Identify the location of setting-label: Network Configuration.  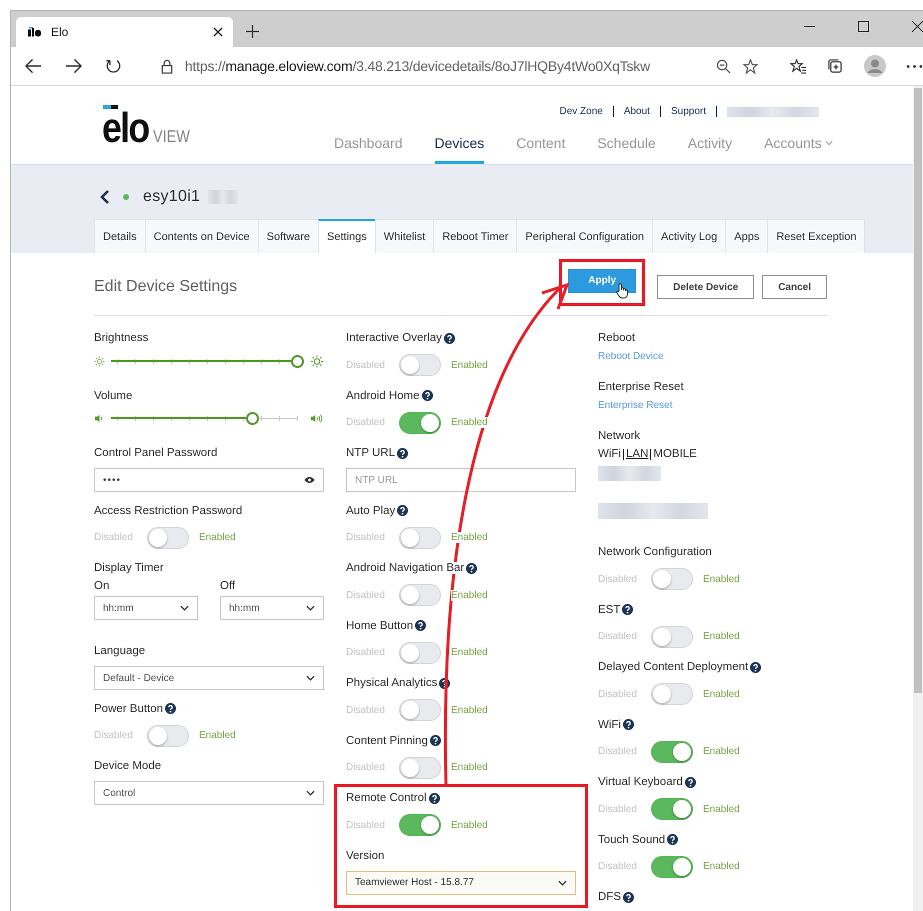
(655, 552).